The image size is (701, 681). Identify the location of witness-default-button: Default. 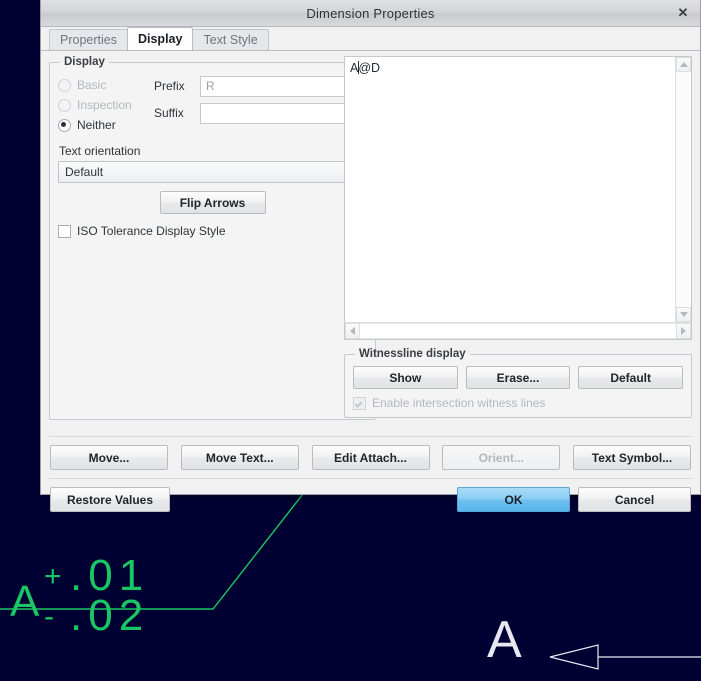
(631, 377).